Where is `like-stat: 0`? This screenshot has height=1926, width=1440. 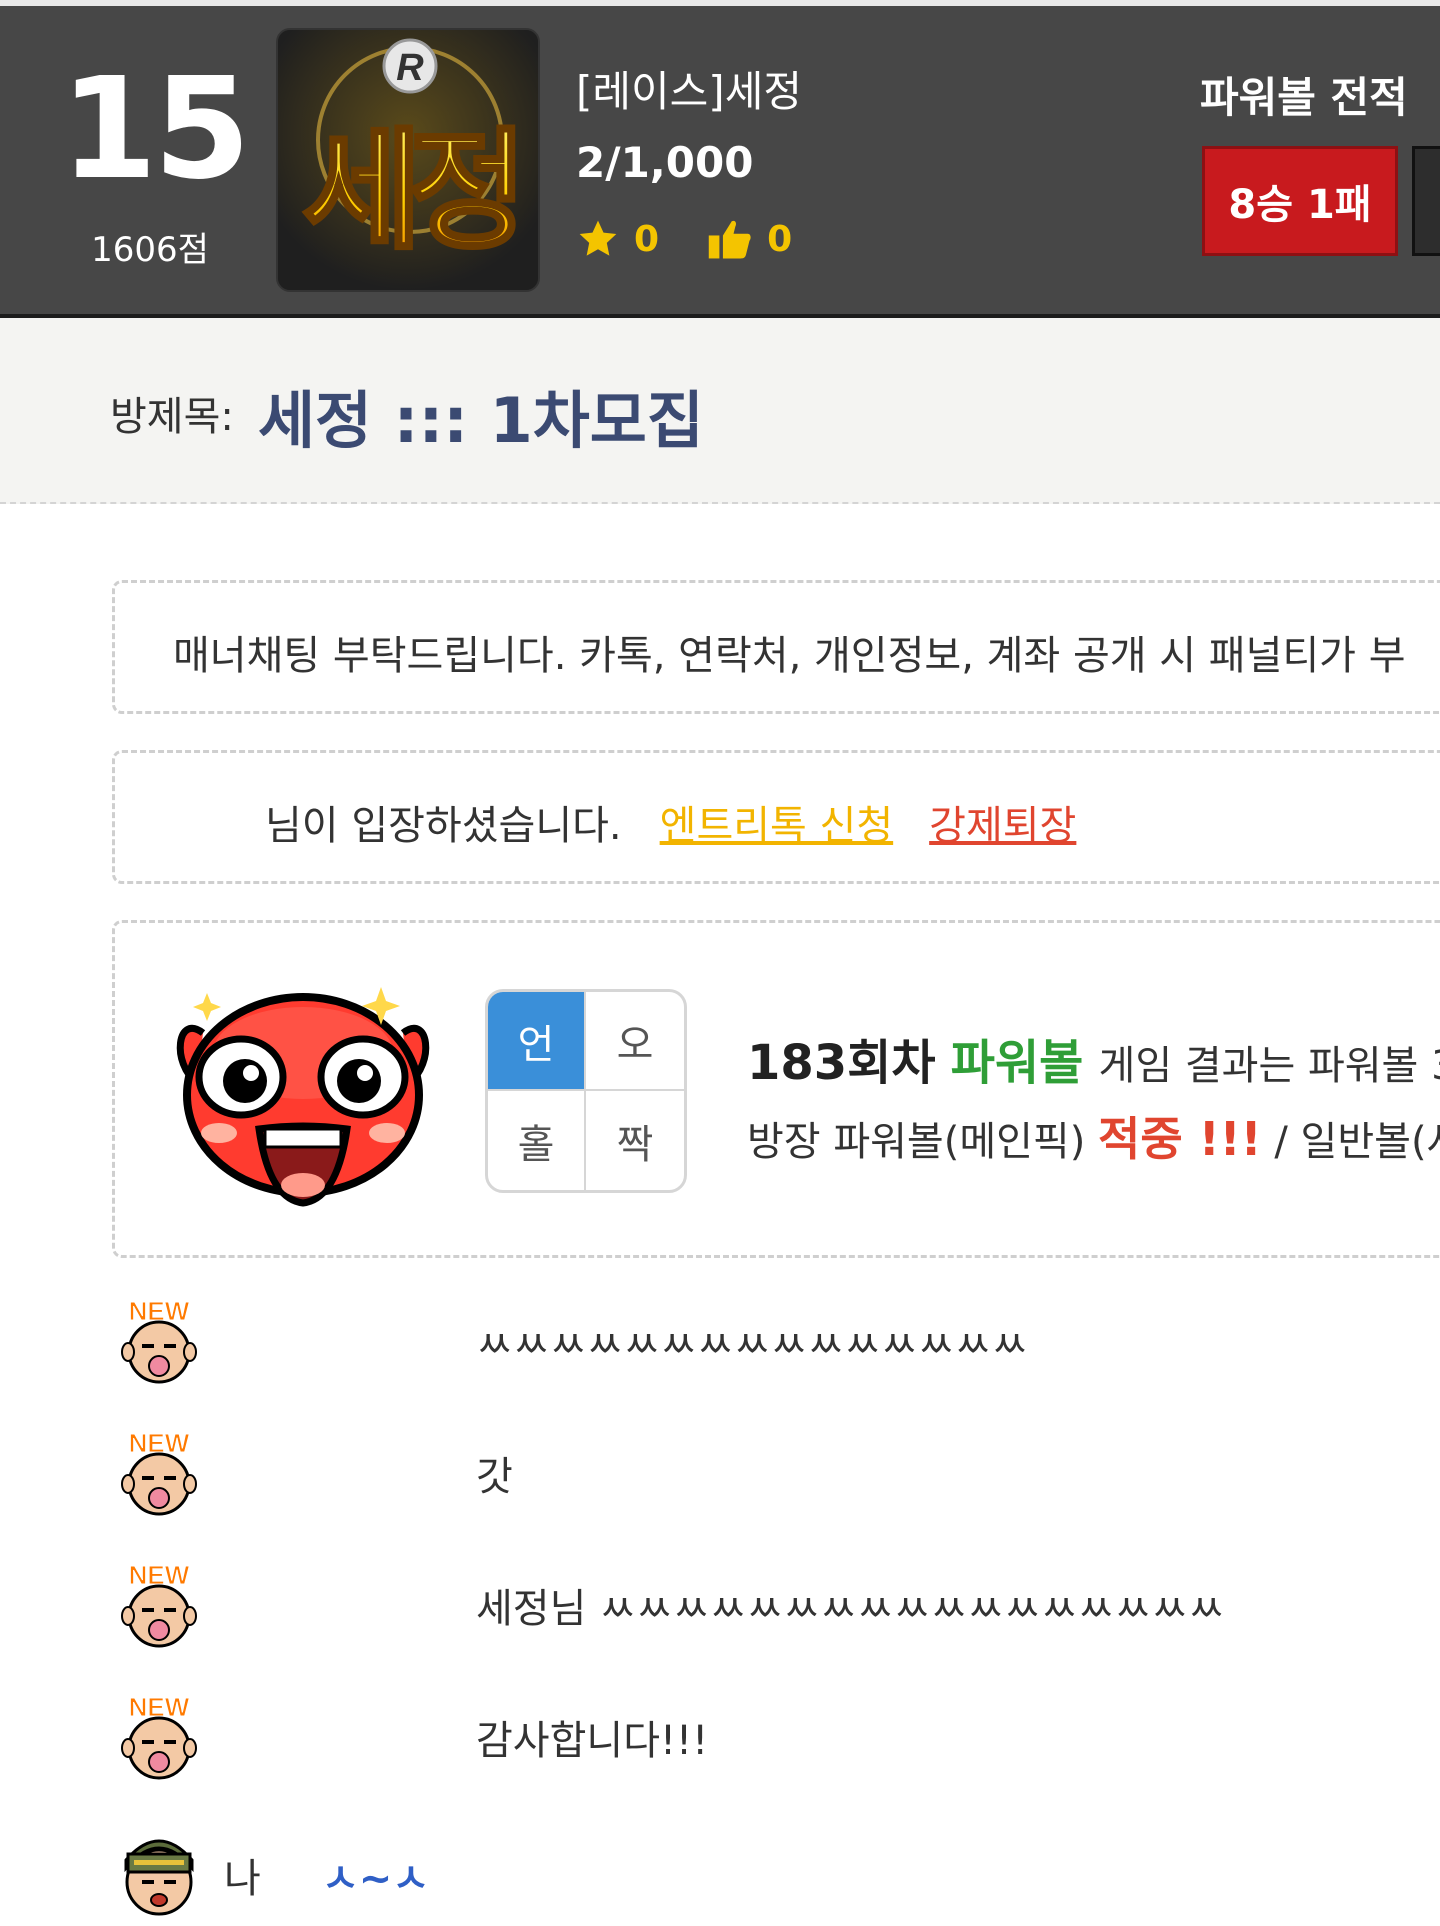 like-stat: 0 is located at coordinates (749, 239).